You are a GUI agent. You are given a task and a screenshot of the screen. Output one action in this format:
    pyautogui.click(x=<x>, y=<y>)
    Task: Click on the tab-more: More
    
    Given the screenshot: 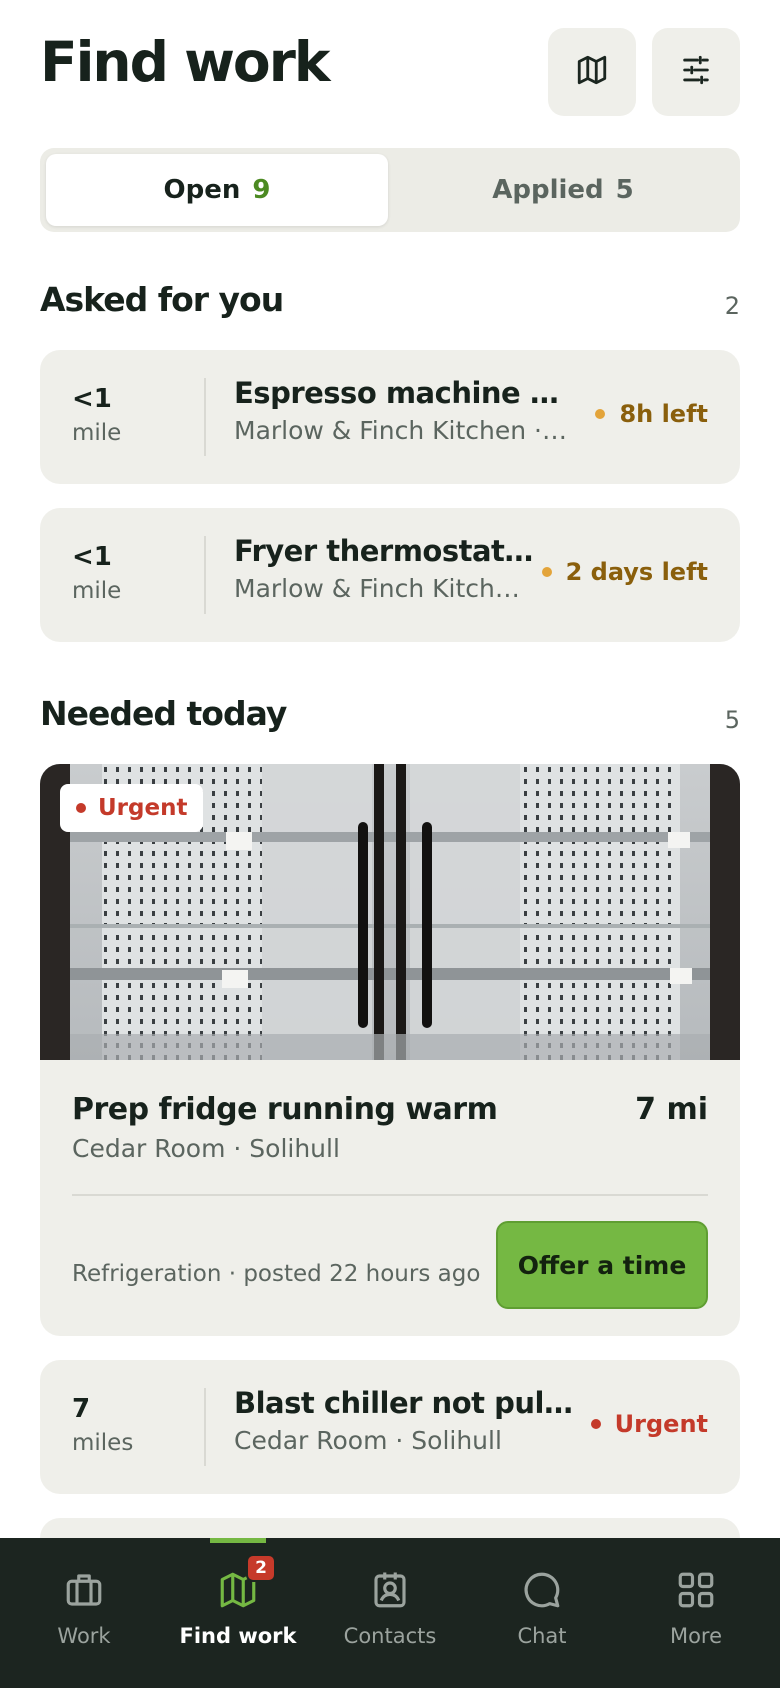 What is the action you would take?
    pyautogui.click(x=696, y=1613)
    